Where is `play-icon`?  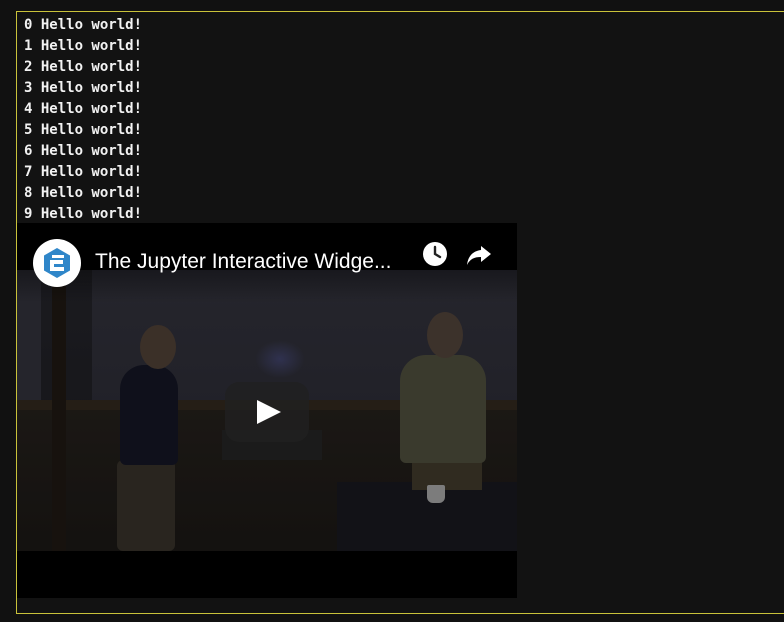 play-icon is located at coordinates (269, 412).